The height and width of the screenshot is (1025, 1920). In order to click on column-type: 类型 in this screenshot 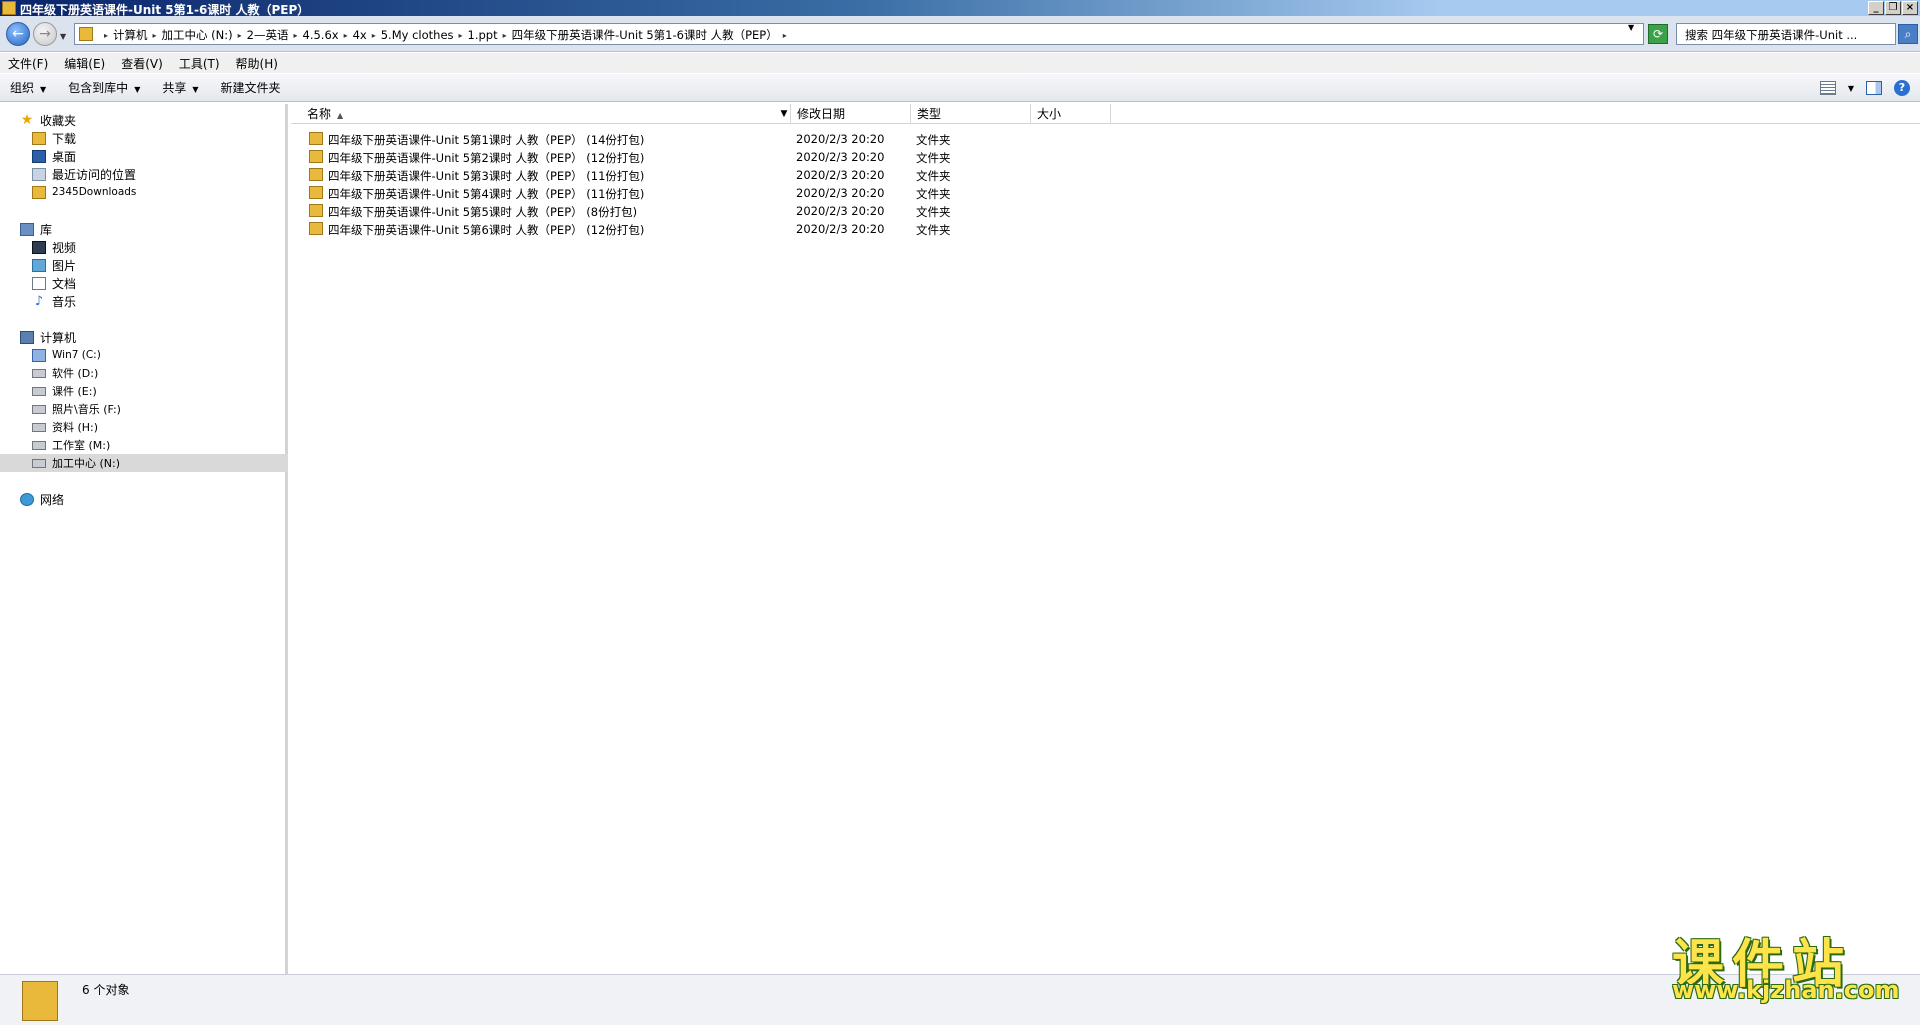, I will do `click(971, 114)`.